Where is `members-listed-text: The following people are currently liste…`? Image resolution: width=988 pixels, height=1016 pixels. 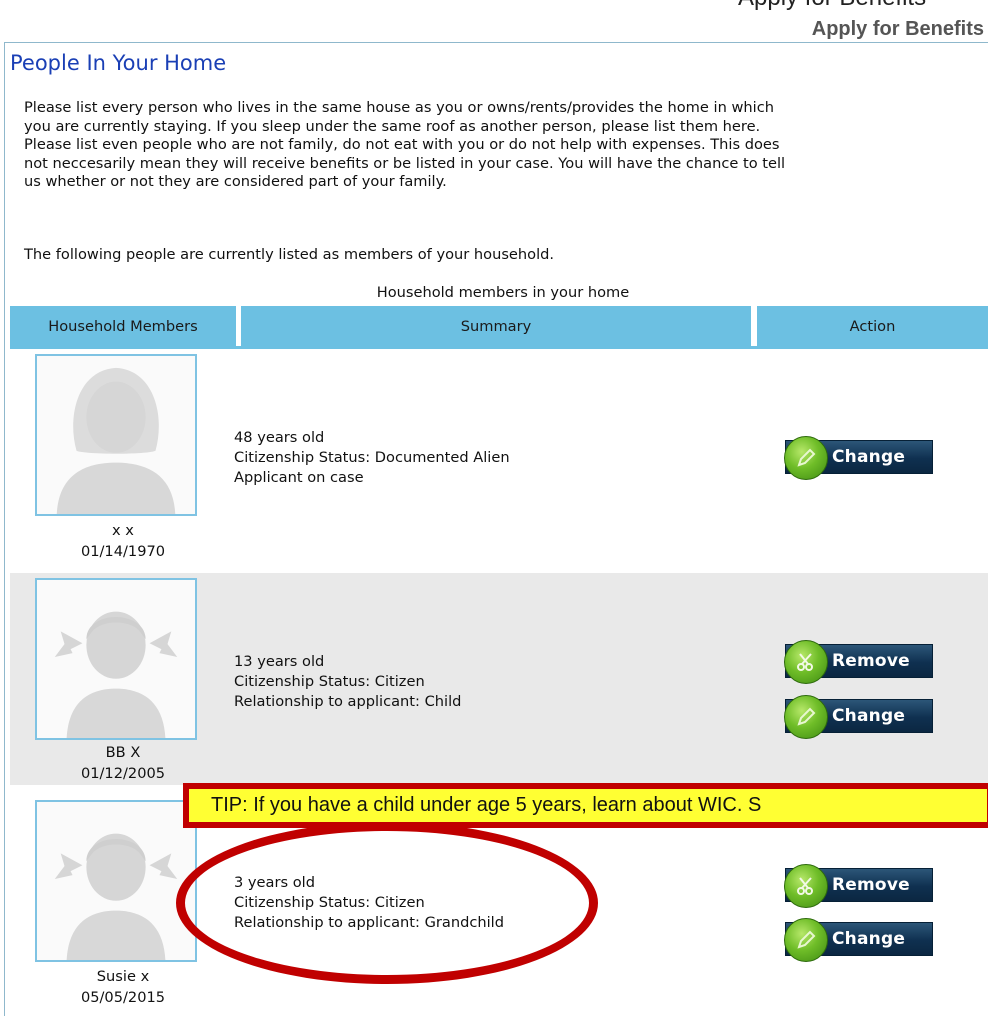
members-listed-text: The following people are currently liste… is located at coordinates (289, 254).